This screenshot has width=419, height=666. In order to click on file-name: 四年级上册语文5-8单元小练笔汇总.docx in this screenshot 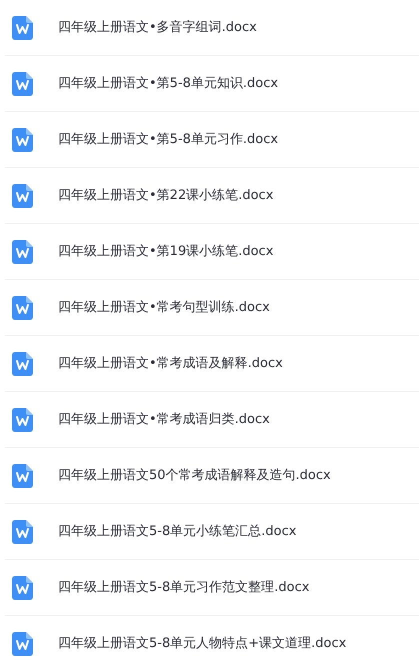, I will do `click(177, 532)`.